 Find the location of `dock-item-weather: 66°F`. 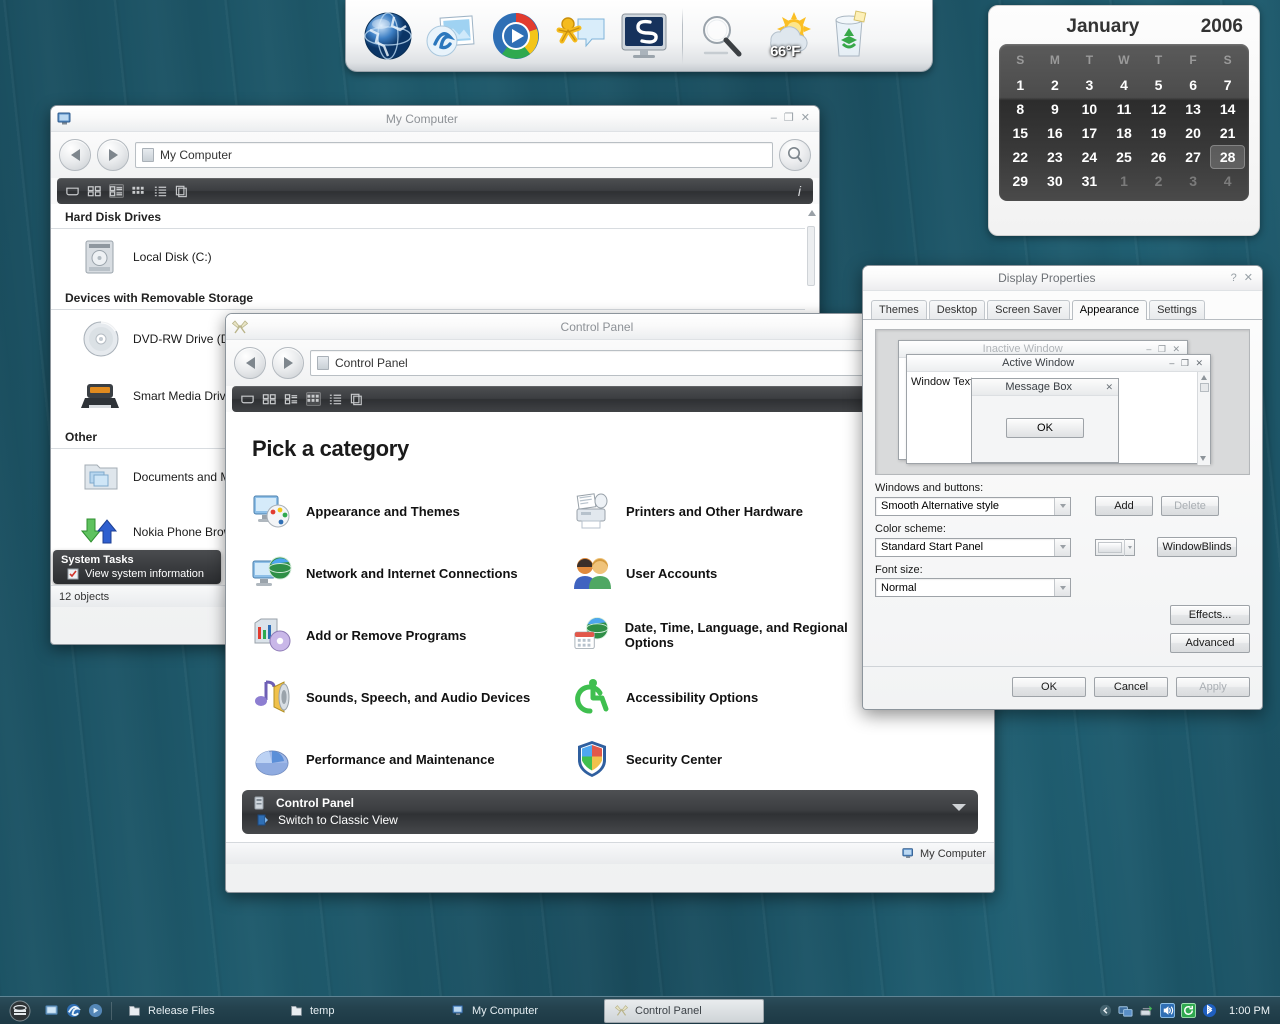

dock-item-weather: 66°F is located at coordinates (785, 36).